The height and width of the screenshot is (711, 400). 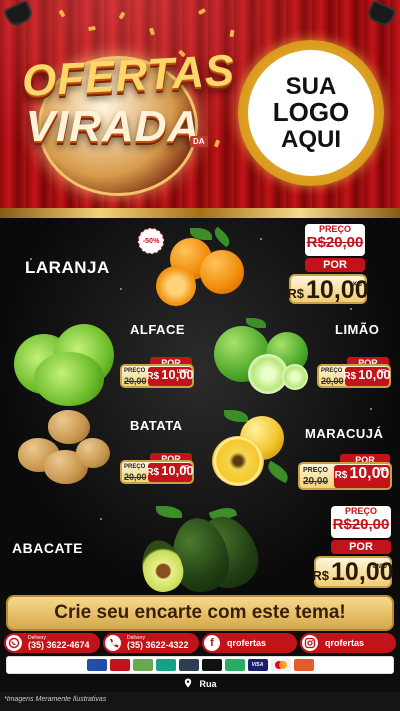 I want to click on payment-cash-icon, so click(x=142, y=665).